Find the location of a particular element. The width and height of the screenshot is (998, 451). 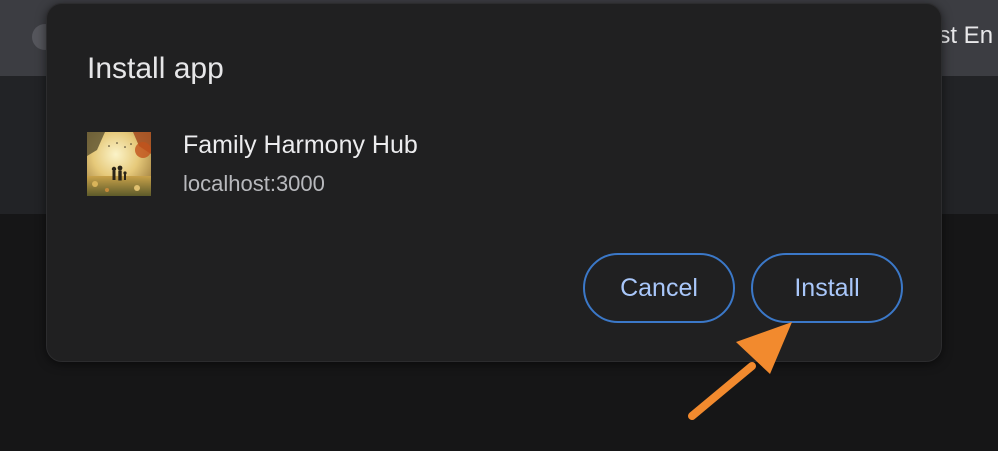

app-icon is located at coordinates (119, 164).